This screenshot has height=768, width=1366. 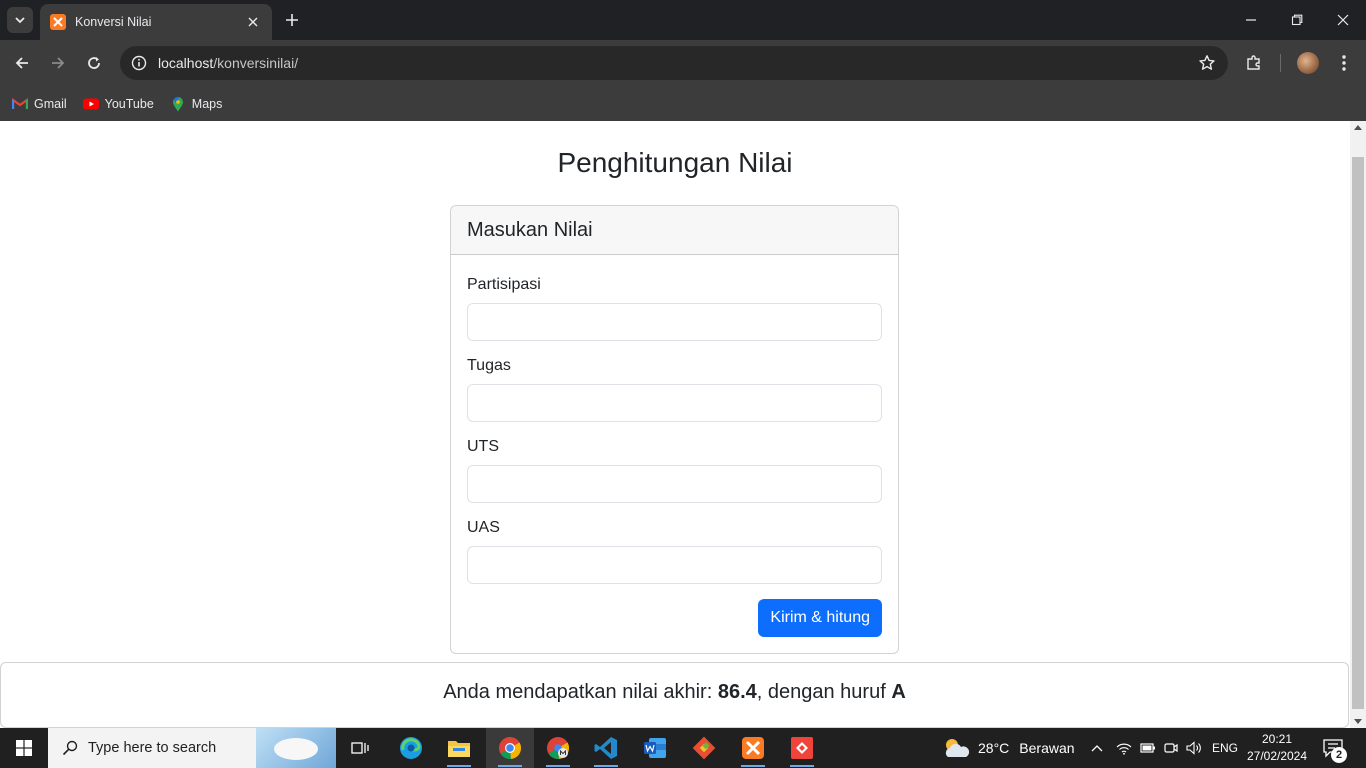 What do you see at coordinates (504, 284) in the screenshot?
I see `label-partisipasi: Partisipasi` at bounding box center [504, 284].